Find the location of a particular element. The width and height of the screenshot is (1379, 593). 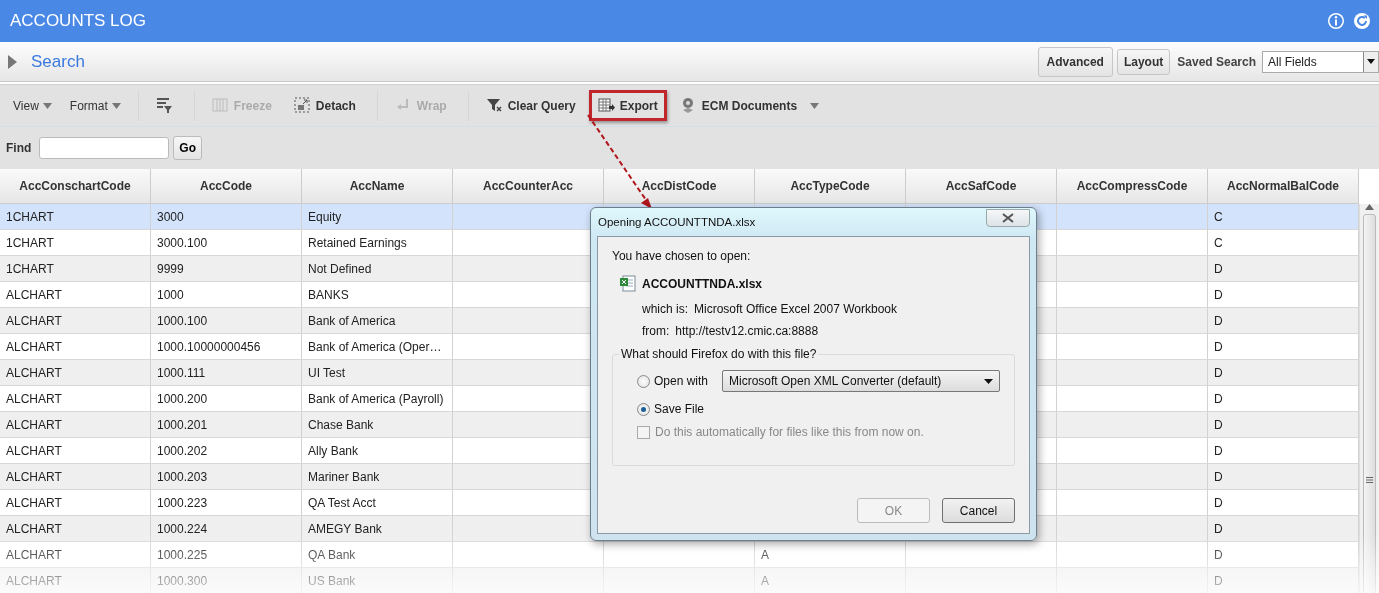

file-type-label: which is: is located at coordinates (665, 309).